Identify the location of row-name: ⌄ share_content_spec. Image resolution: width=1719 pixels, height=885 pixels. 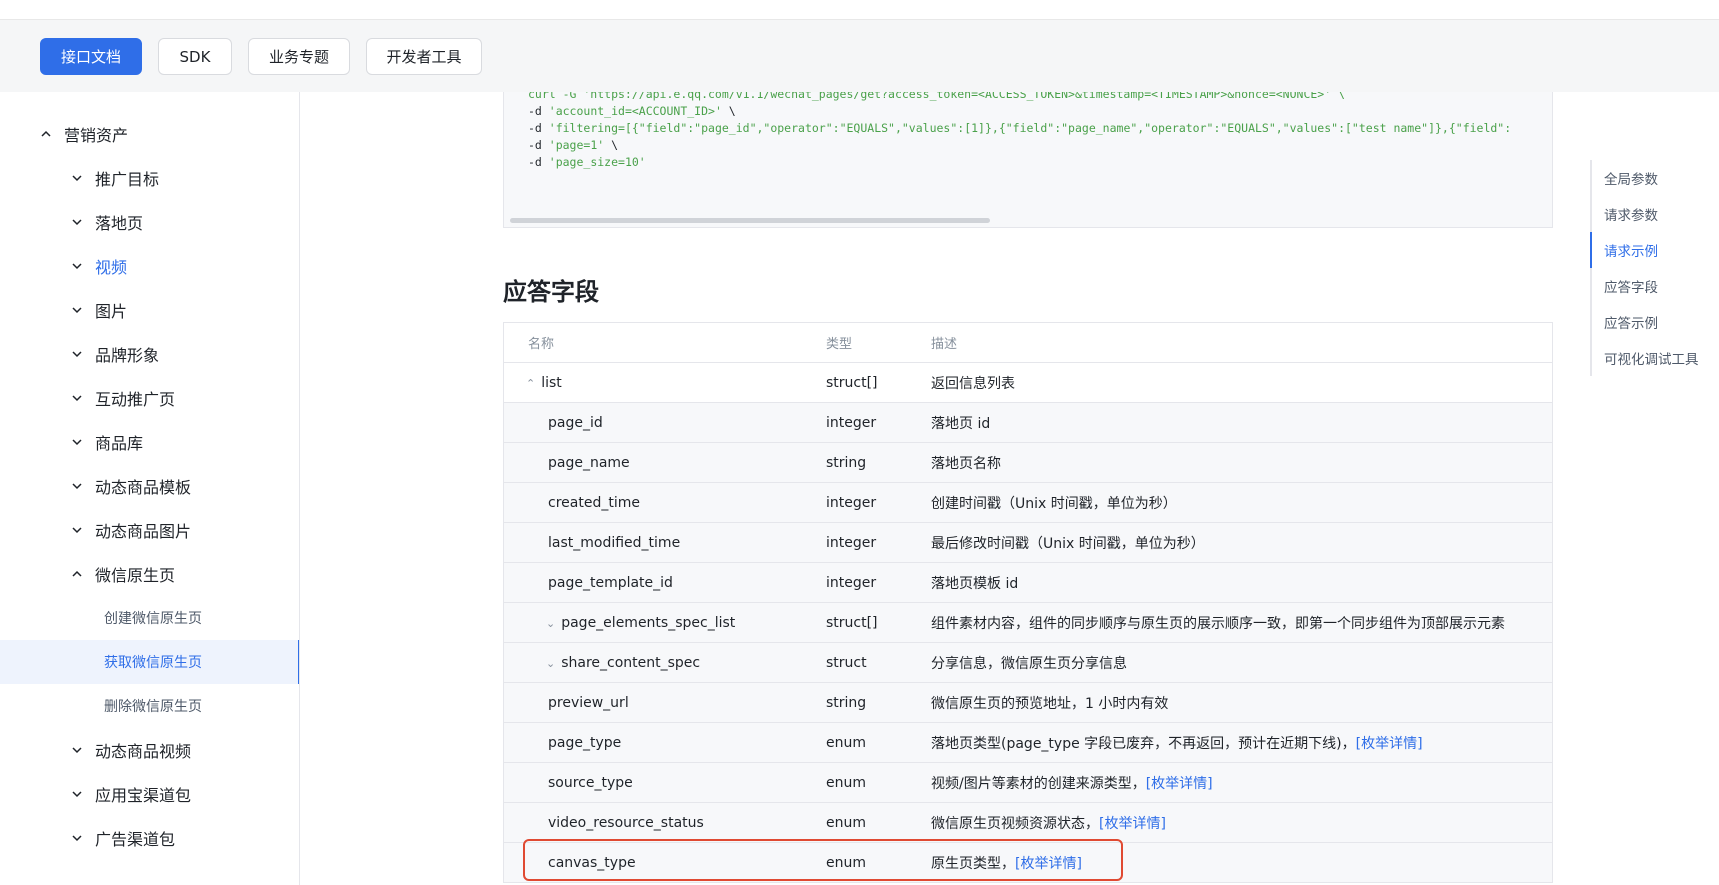
(623, 663).